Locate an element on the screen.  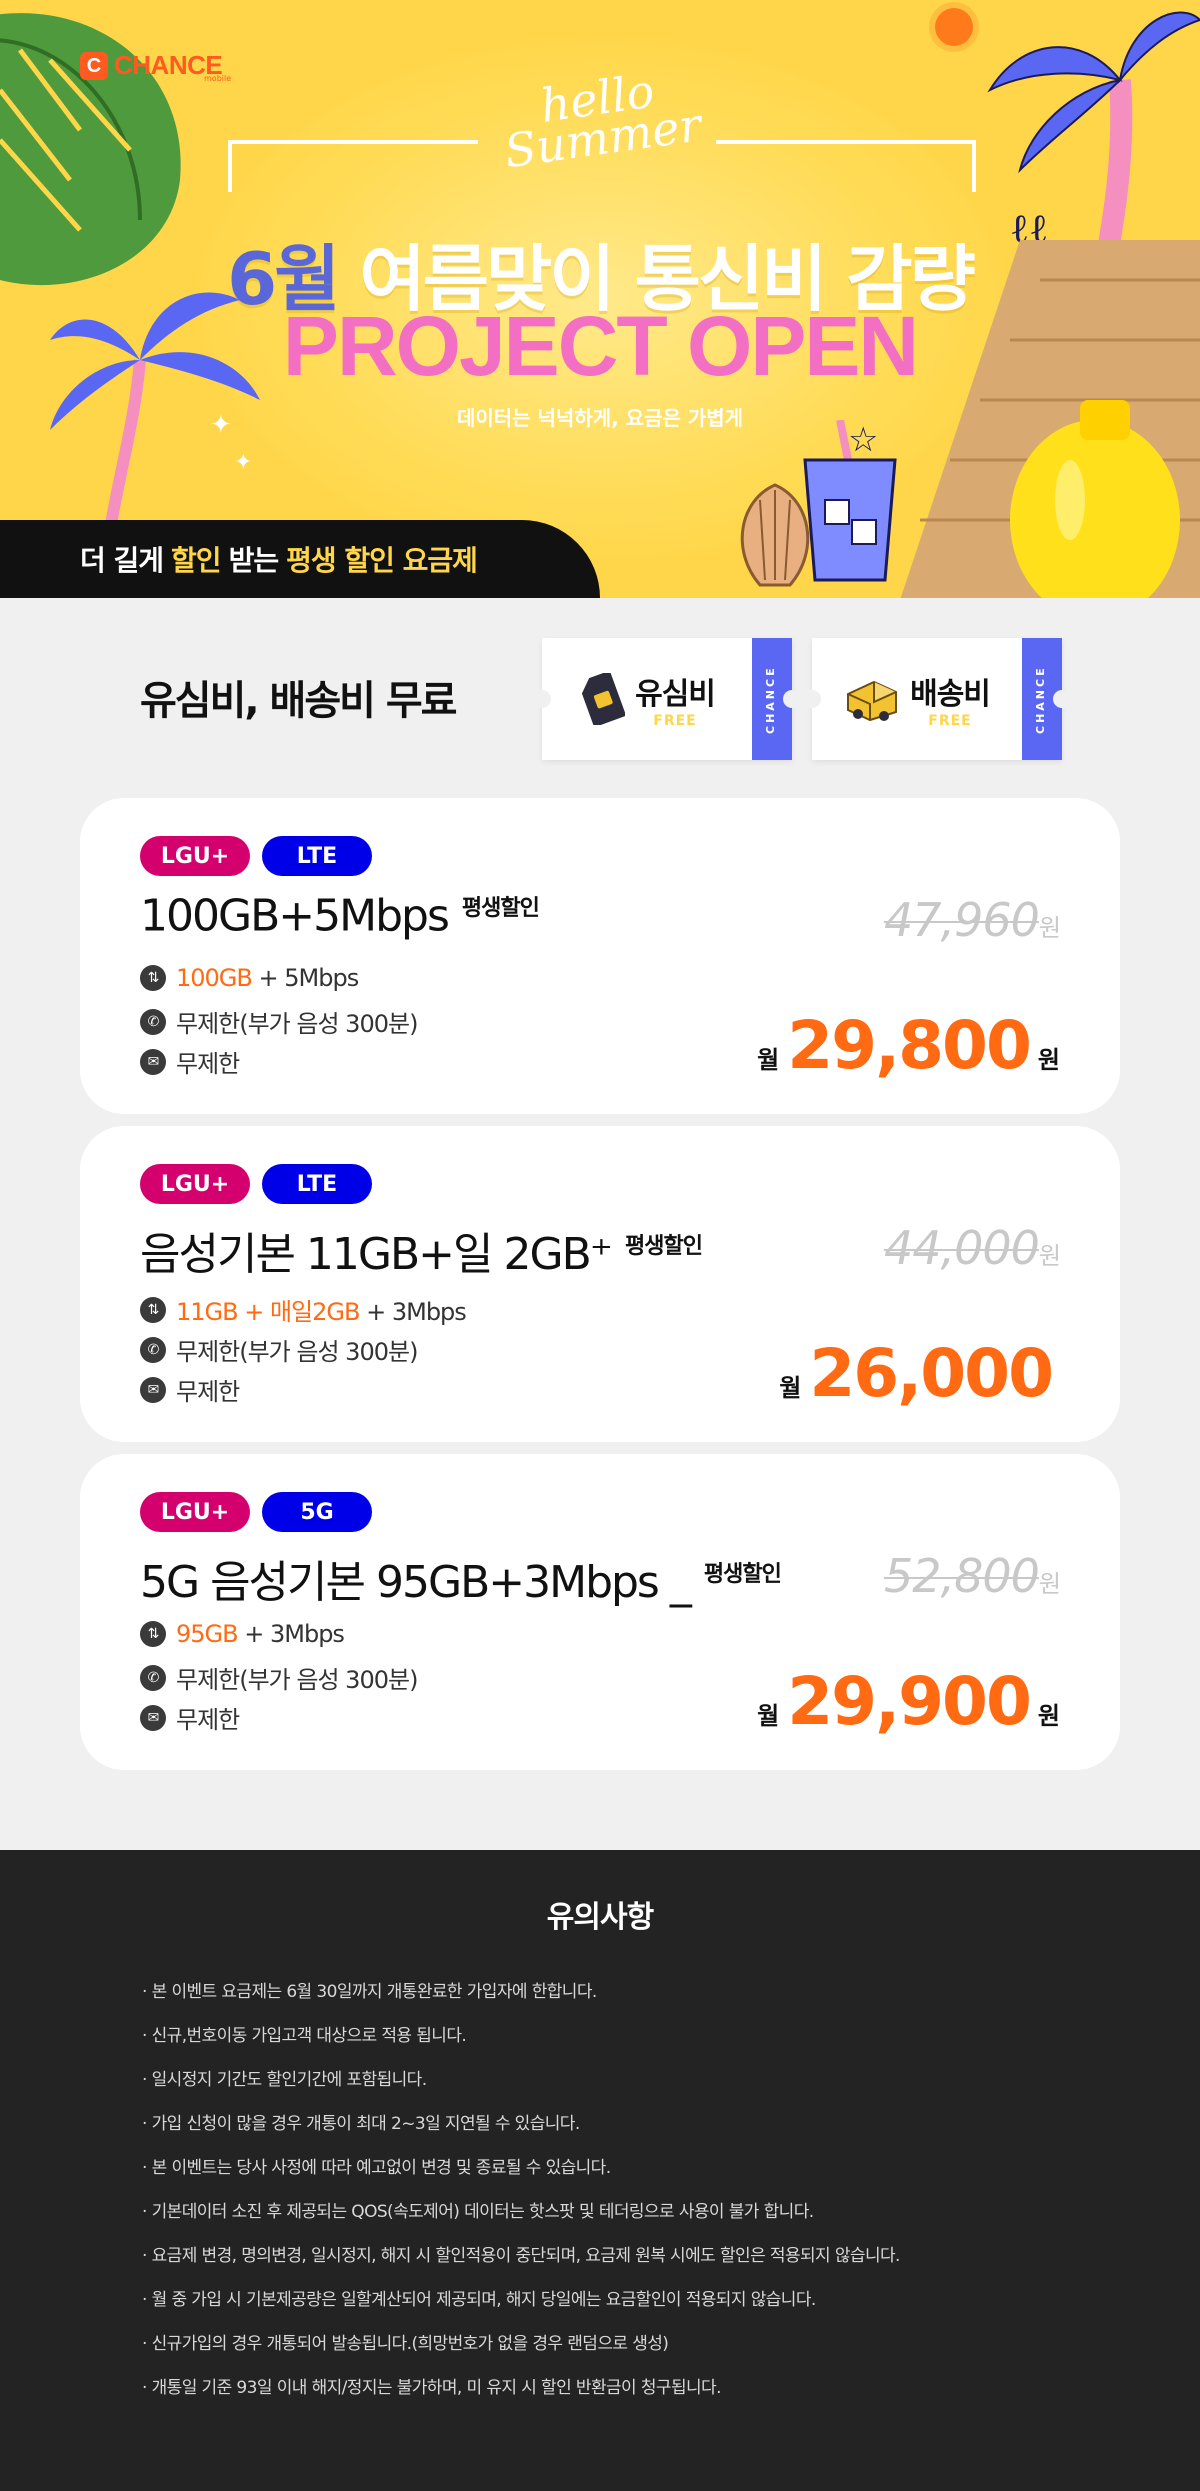
ticket-main: 유심비 FREE is located at coordinates (647, 699).